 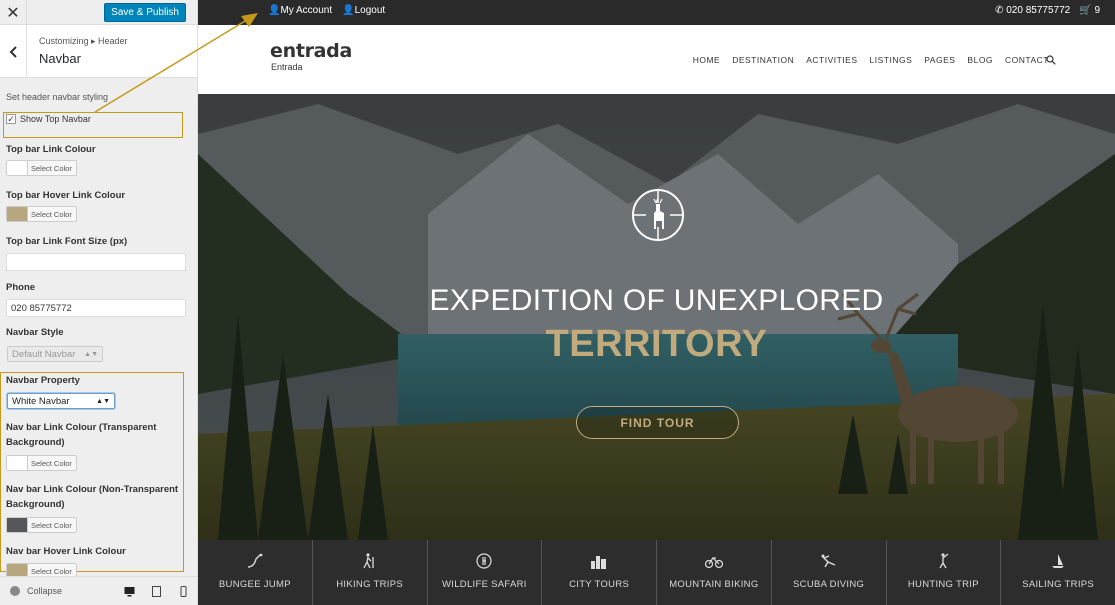 I want to click on category-wildlife-safari: WILDLIFE SAFARI, so click(x=485, y=572).